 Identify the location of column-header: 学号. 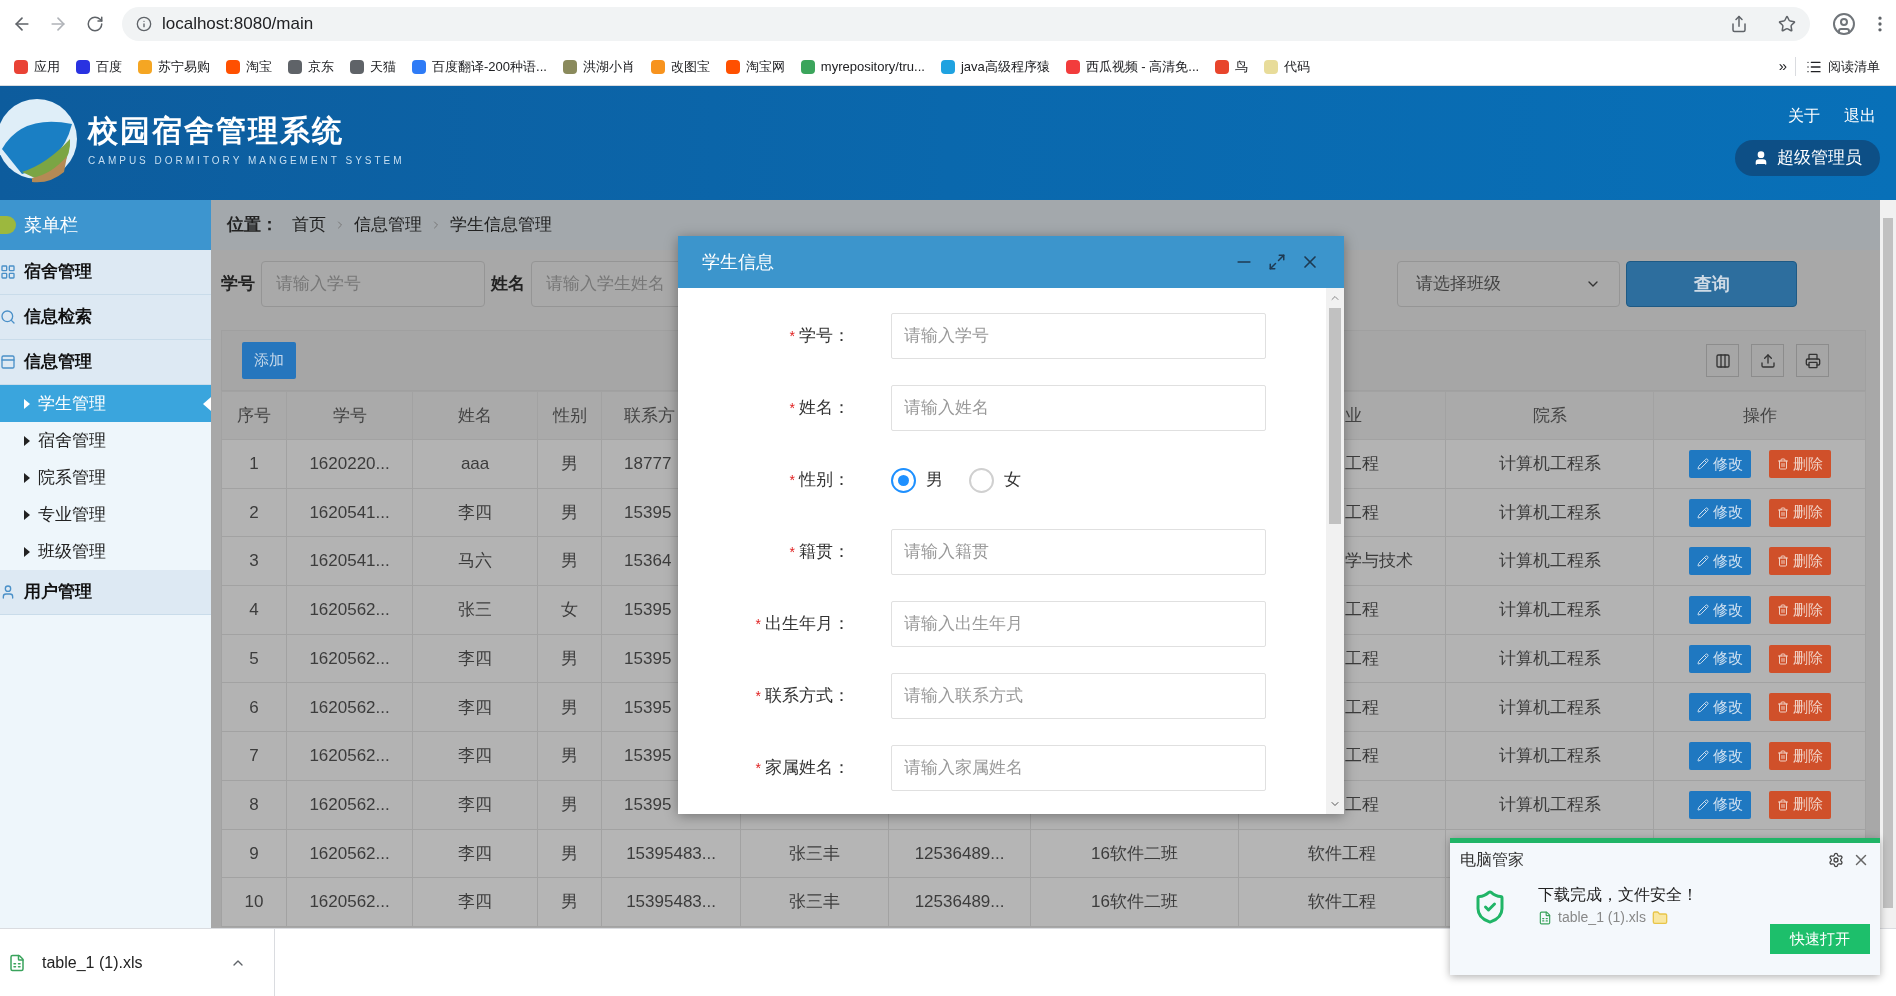
(349, 415).